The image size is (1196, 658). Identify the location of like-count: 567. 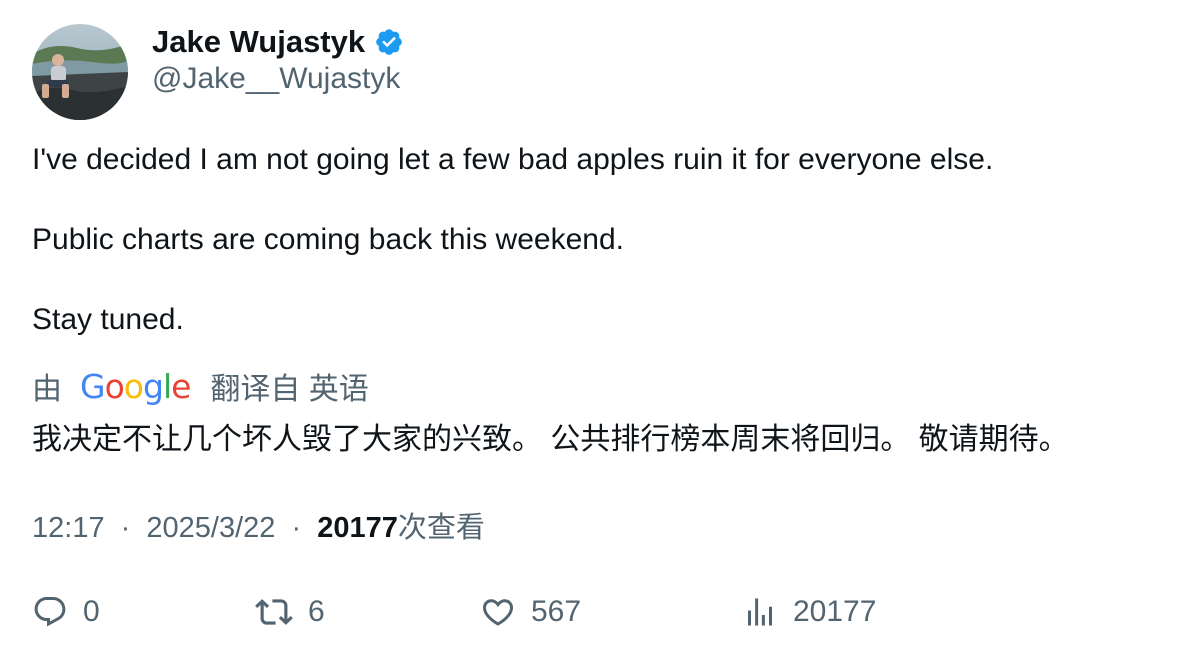
(556, 611).